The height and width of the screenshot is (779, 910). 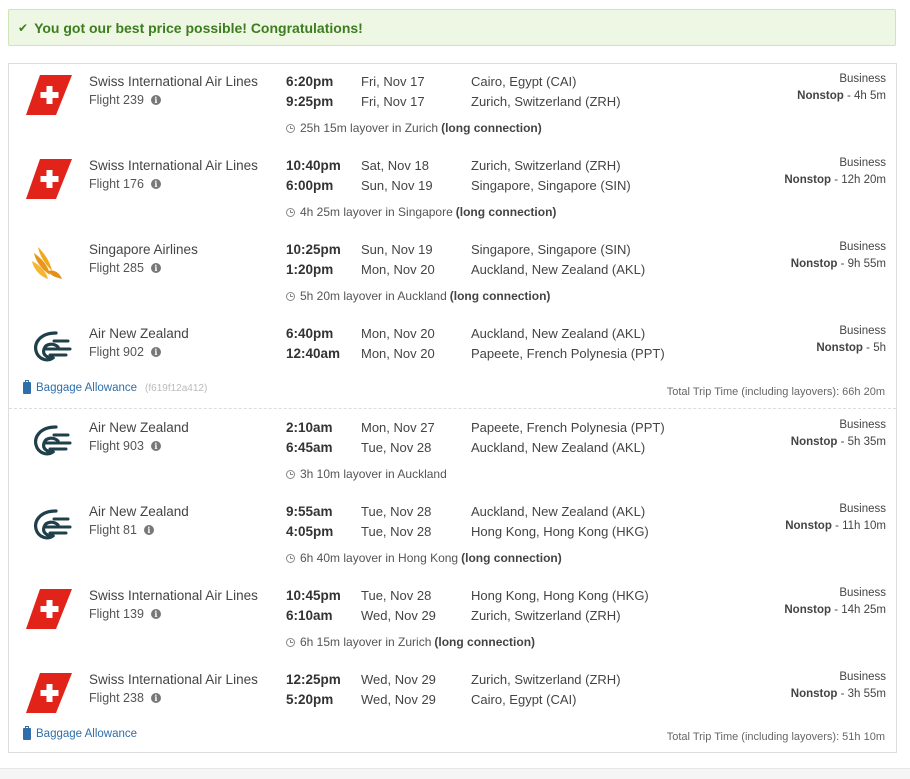 What do you see at coordinates (876, 348) in the screenshot?
I see `flight-duration: - 5h` at bounding box center [876, 348].